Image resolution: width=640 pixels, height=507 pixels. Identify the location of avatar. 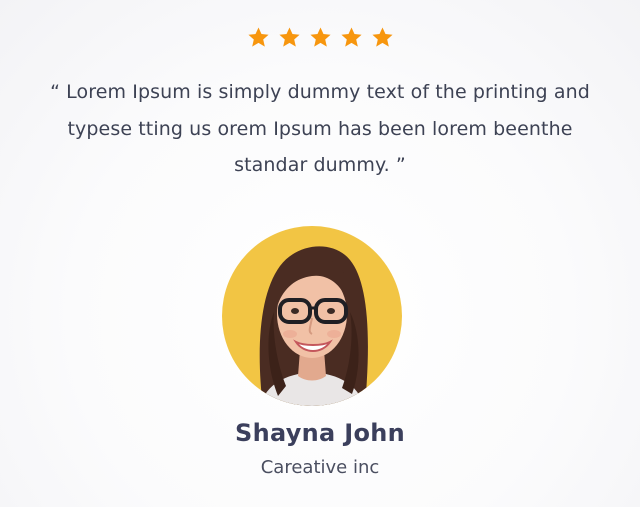
(312, 316).